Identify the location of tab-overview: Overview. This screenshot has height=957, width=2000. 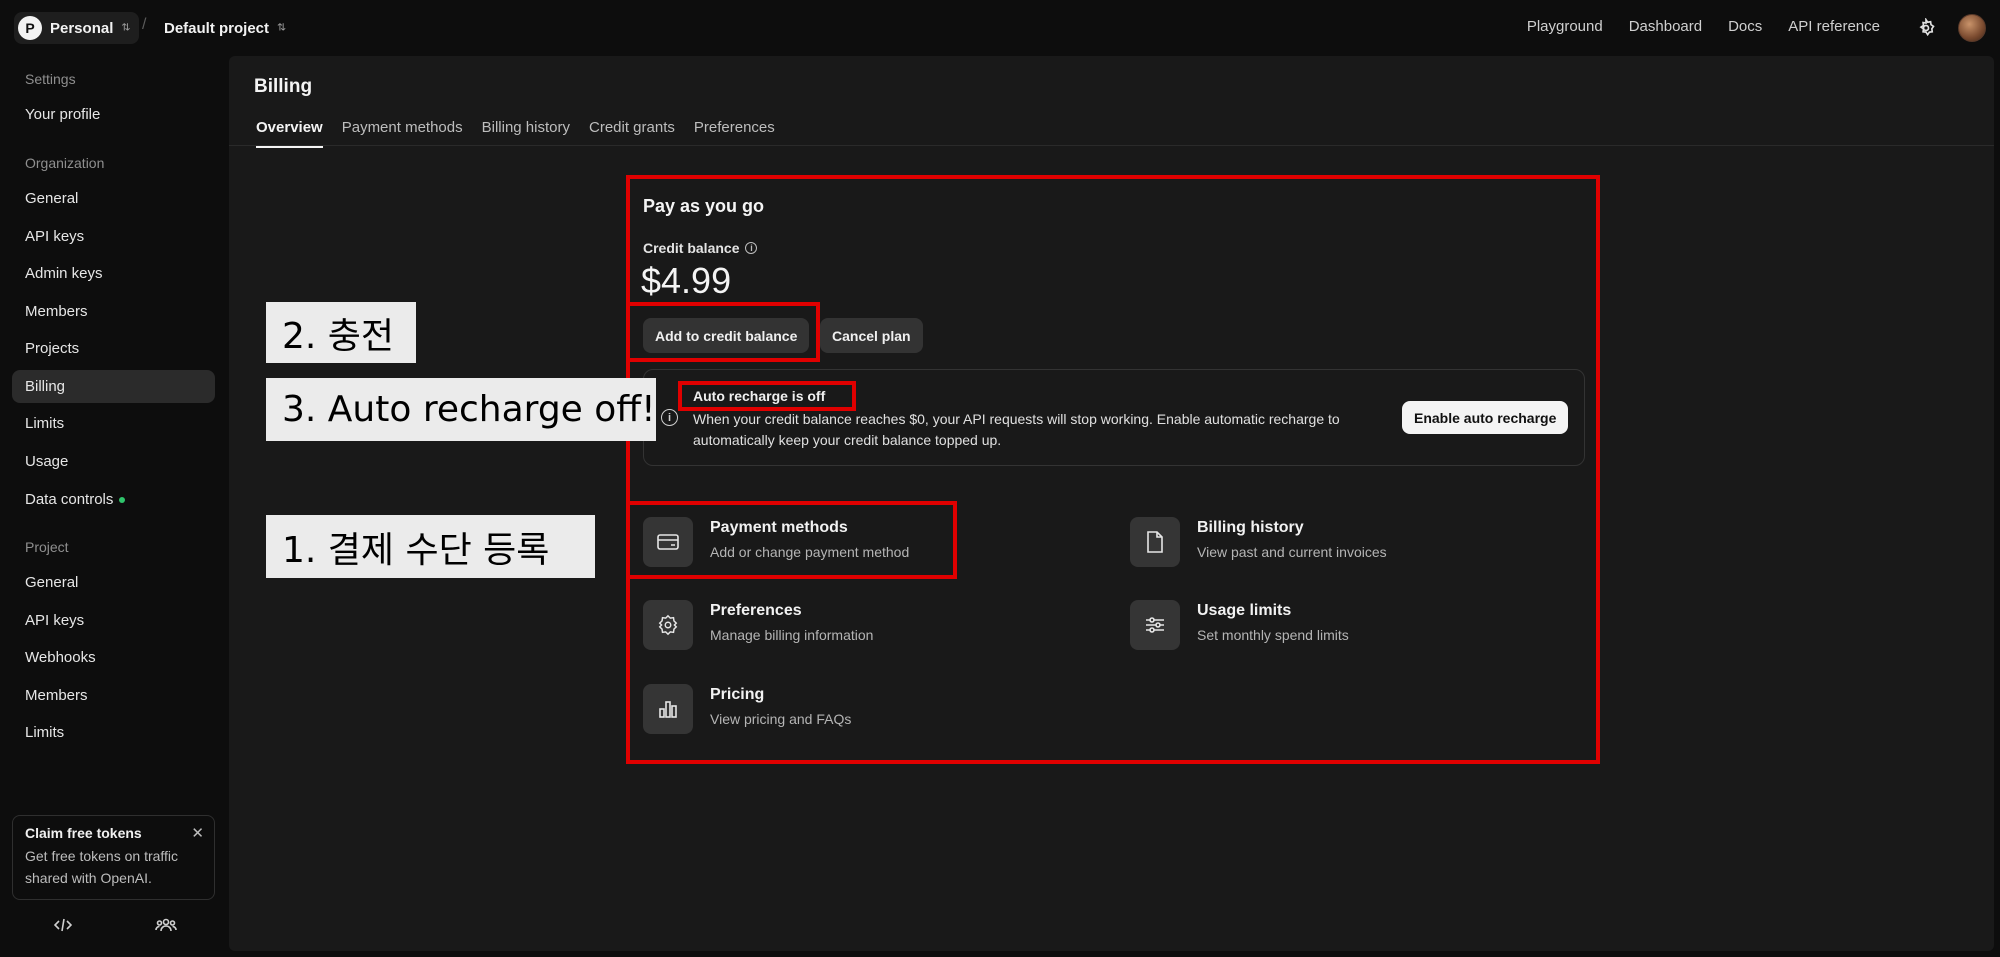
(289, 133).